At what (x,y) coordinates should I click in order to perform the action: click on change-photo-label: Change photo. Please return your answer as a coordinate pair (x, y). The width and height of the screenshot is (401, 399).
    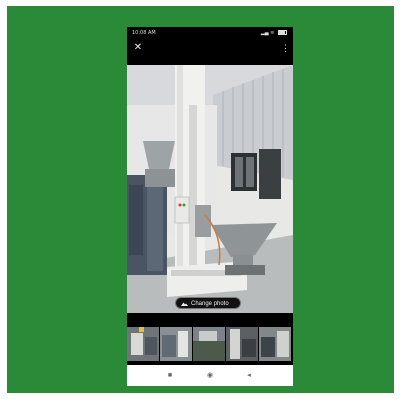
    Looking at the image, I should click on (210, 304).